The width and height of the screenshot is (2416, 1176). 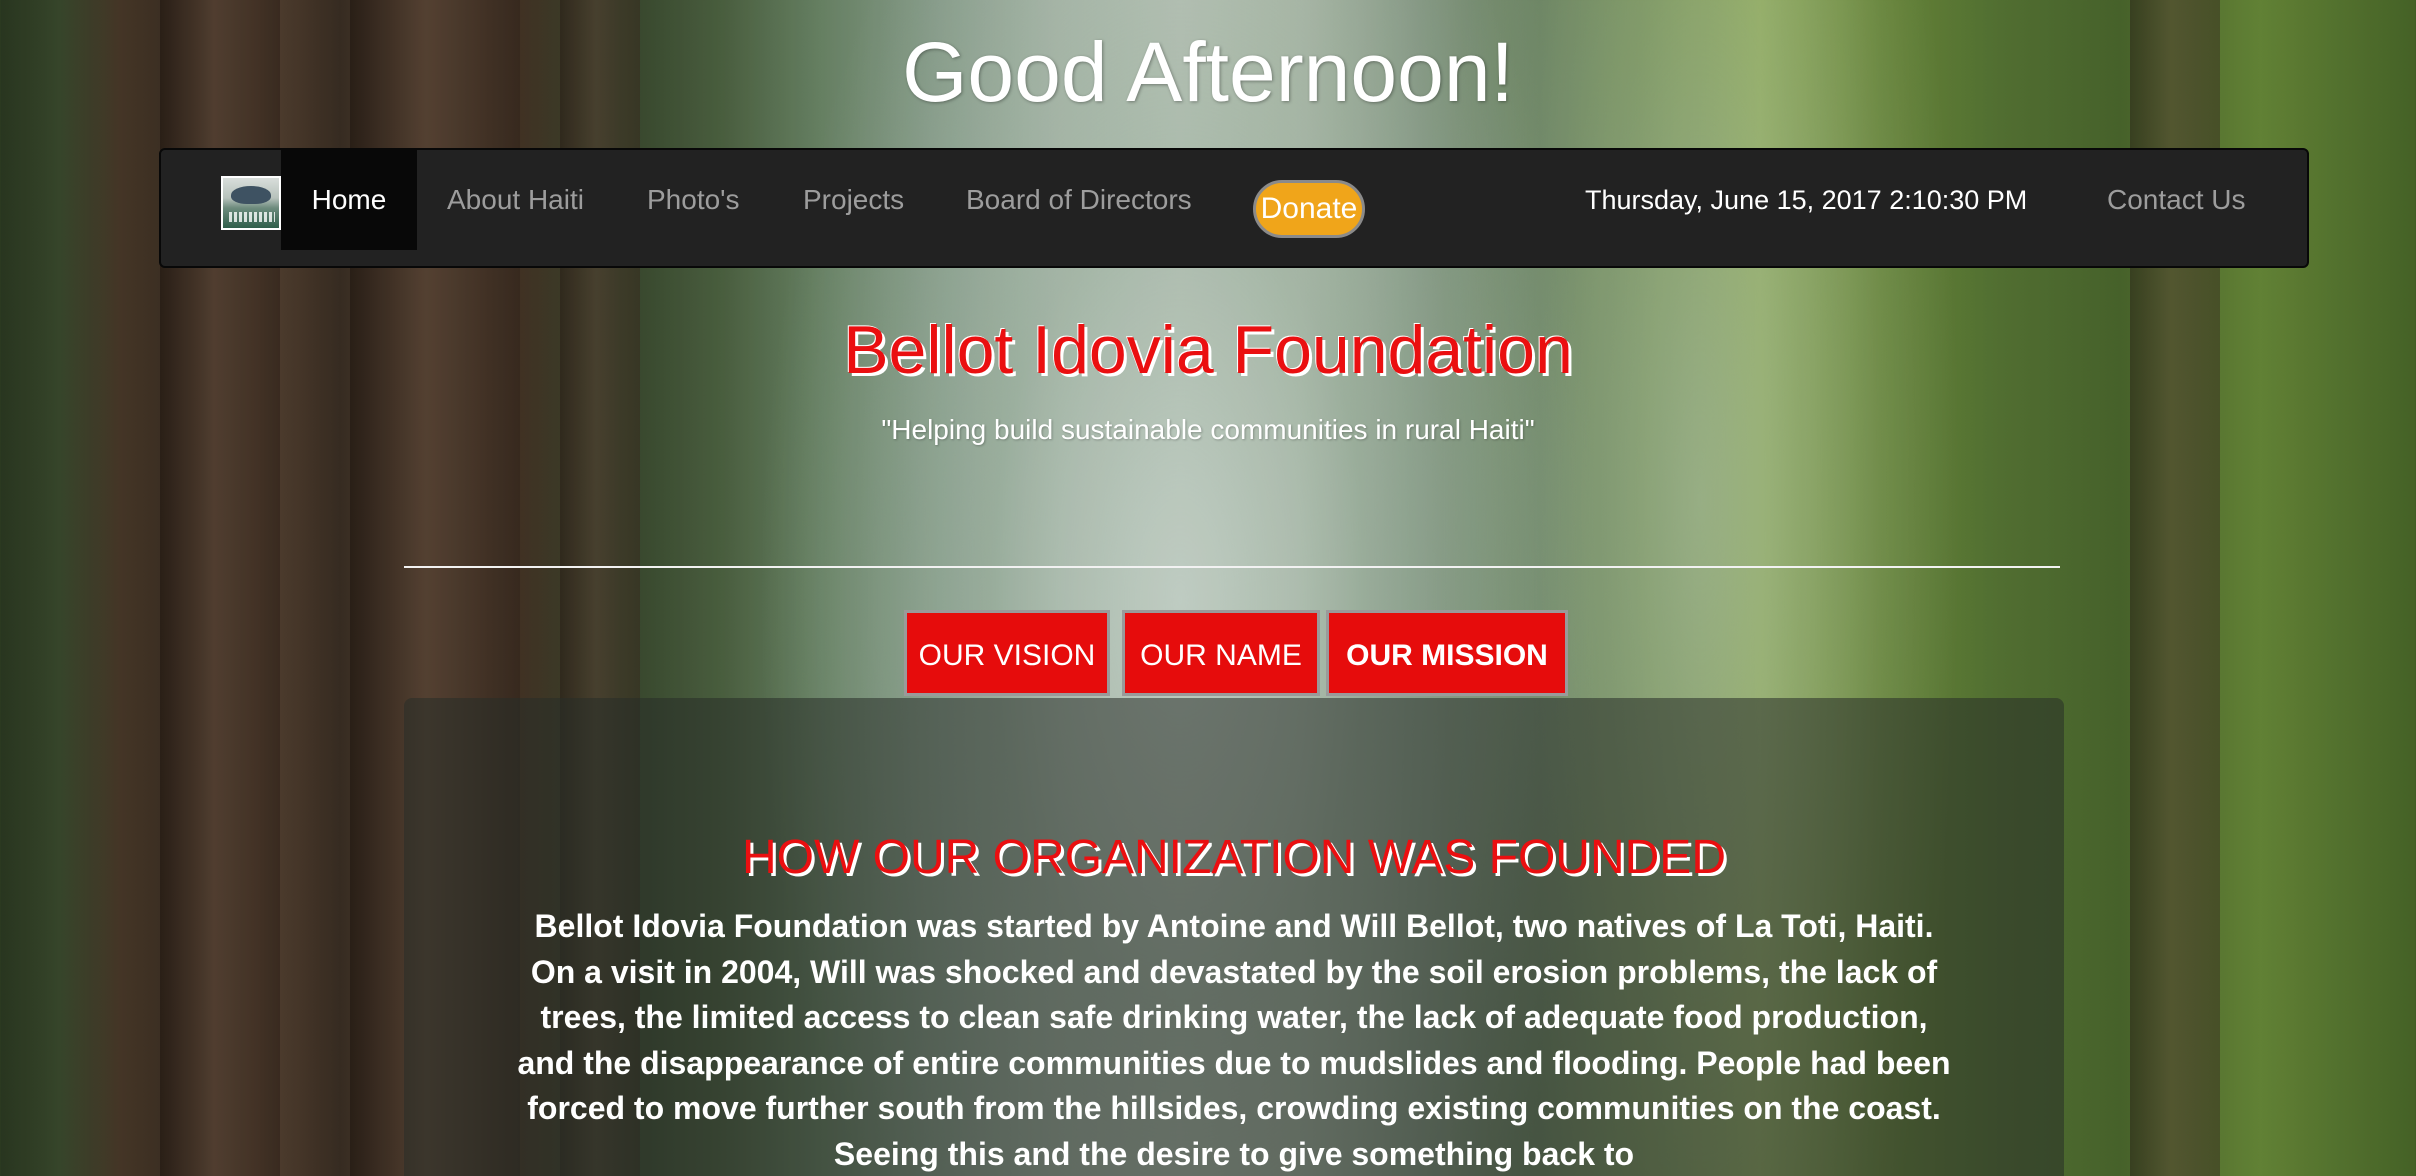 I want to click on greeting-heading: Good Afternoon!, so click(x=1208, y=72).